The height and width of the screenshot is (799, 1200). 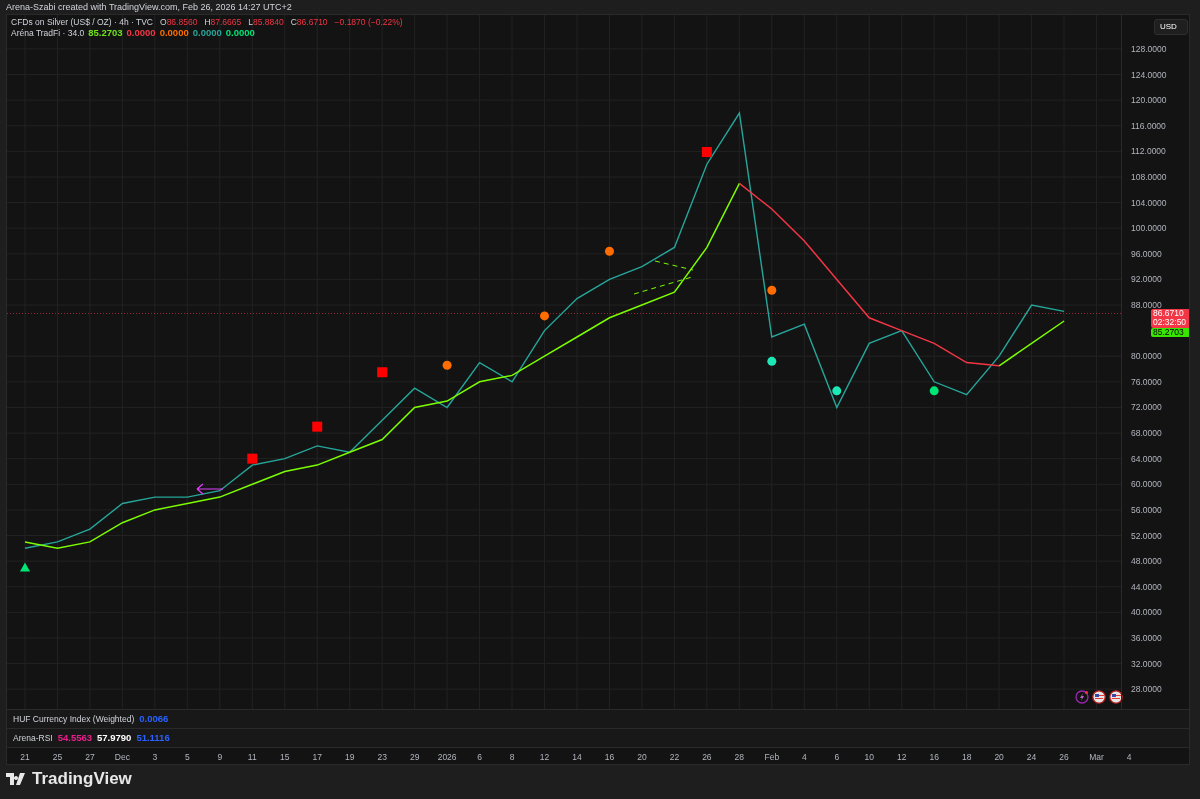 I want to click on axis-label: 3, so click(x=155, y=757).